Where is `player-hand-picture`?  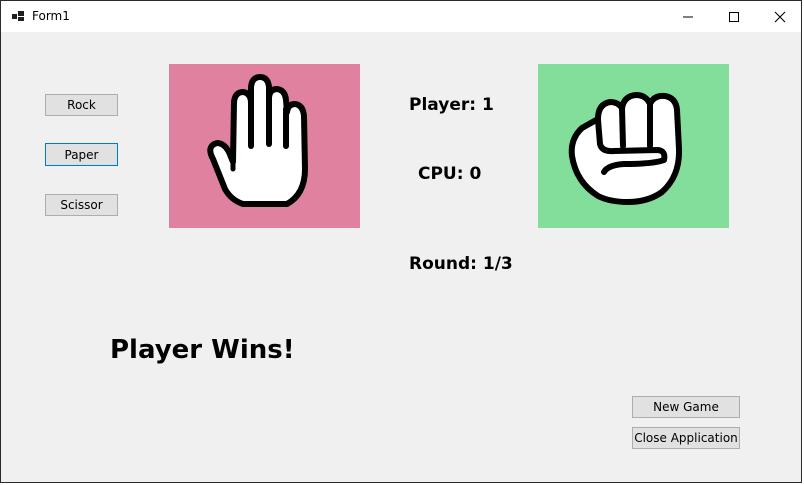 player-hand-picture is located at coordinates (264, 146).